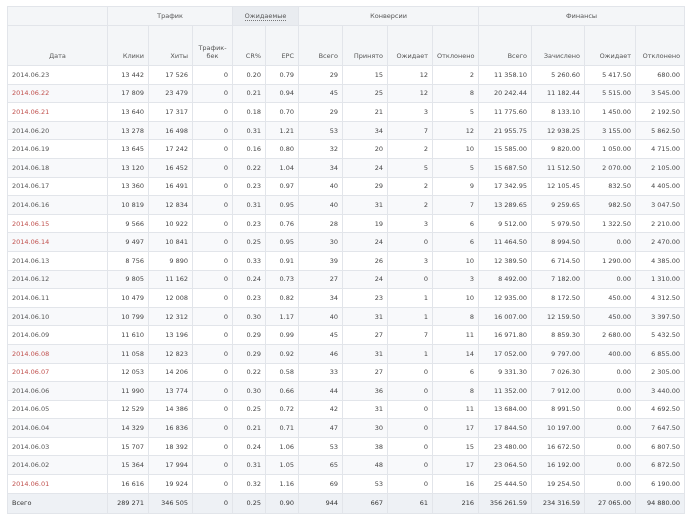  I want to click on total-conv-total: 944, so click(321, 503).